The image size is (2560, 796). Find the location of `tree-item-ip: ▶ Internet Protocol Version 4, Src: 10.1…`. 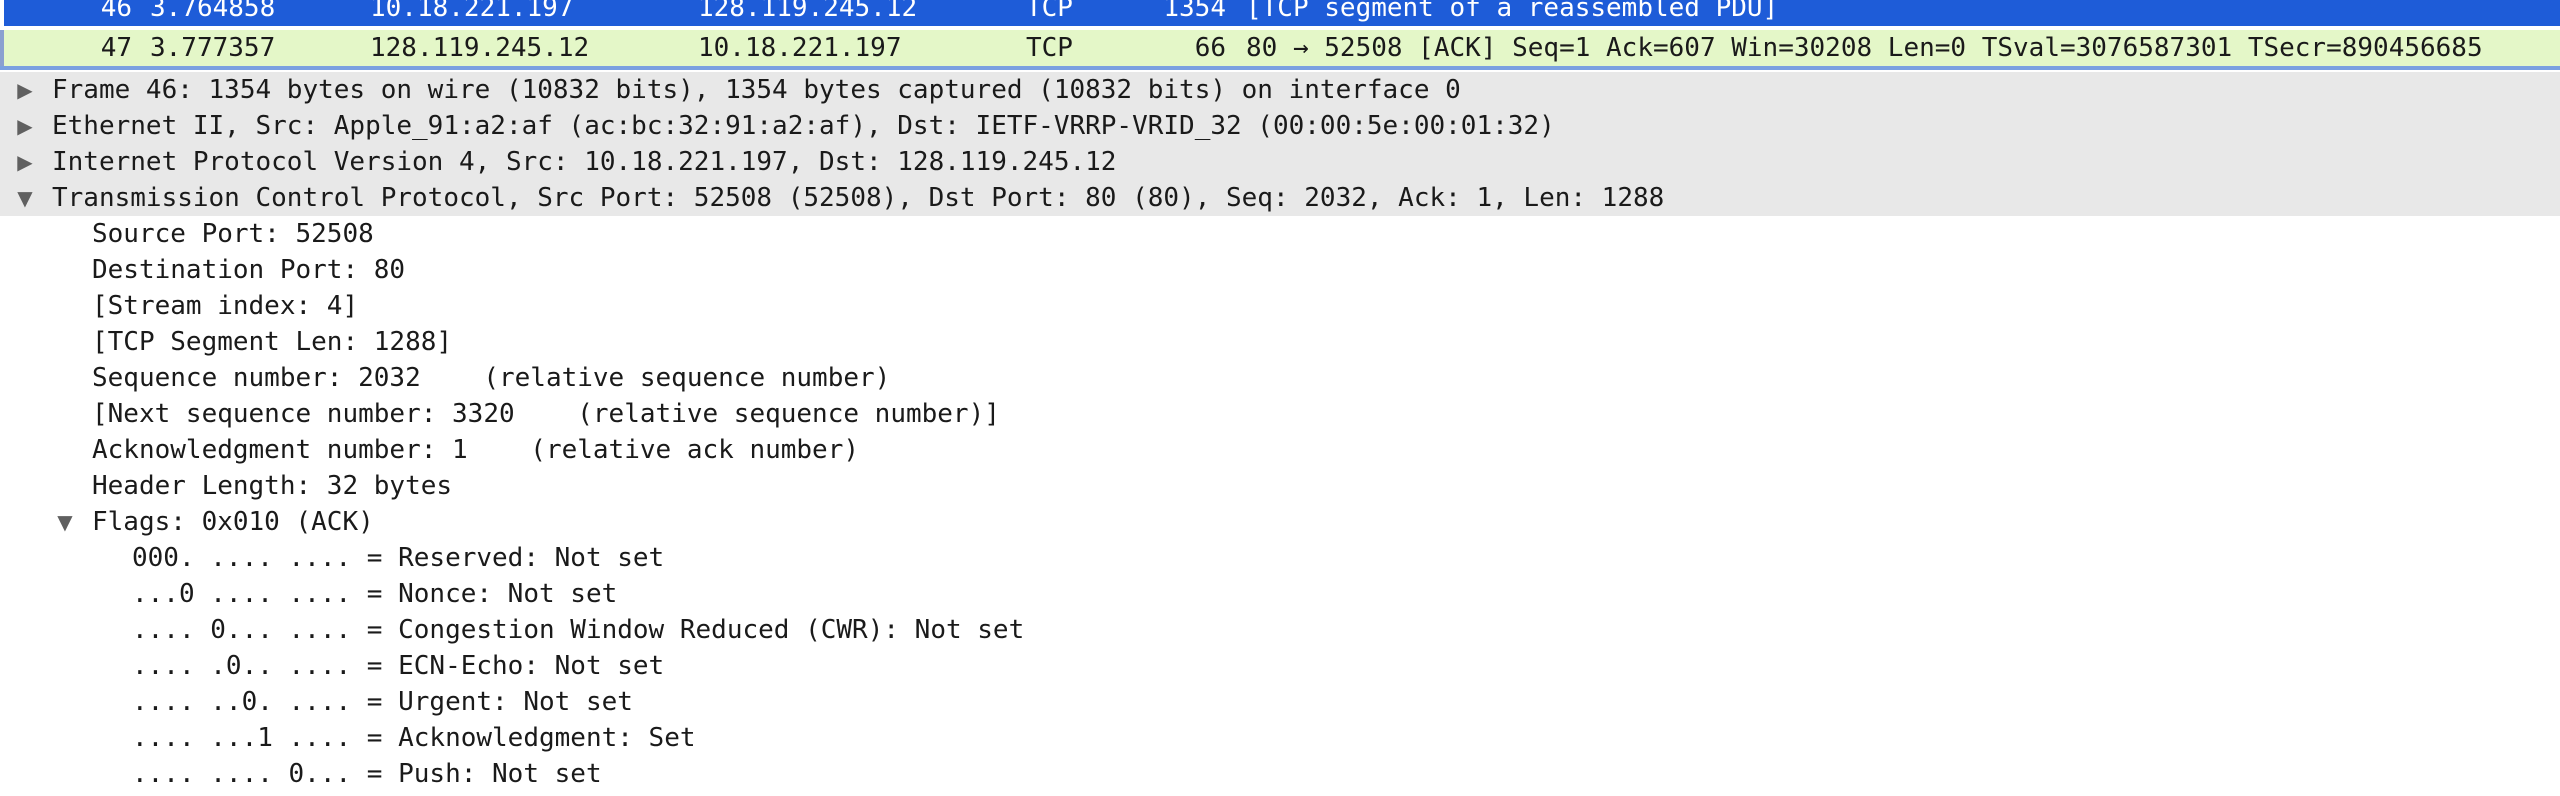

tree-item-ip: ▶ Internet Protocol Version 4, Src: 10.1… is located at coordinates (1280, 162).